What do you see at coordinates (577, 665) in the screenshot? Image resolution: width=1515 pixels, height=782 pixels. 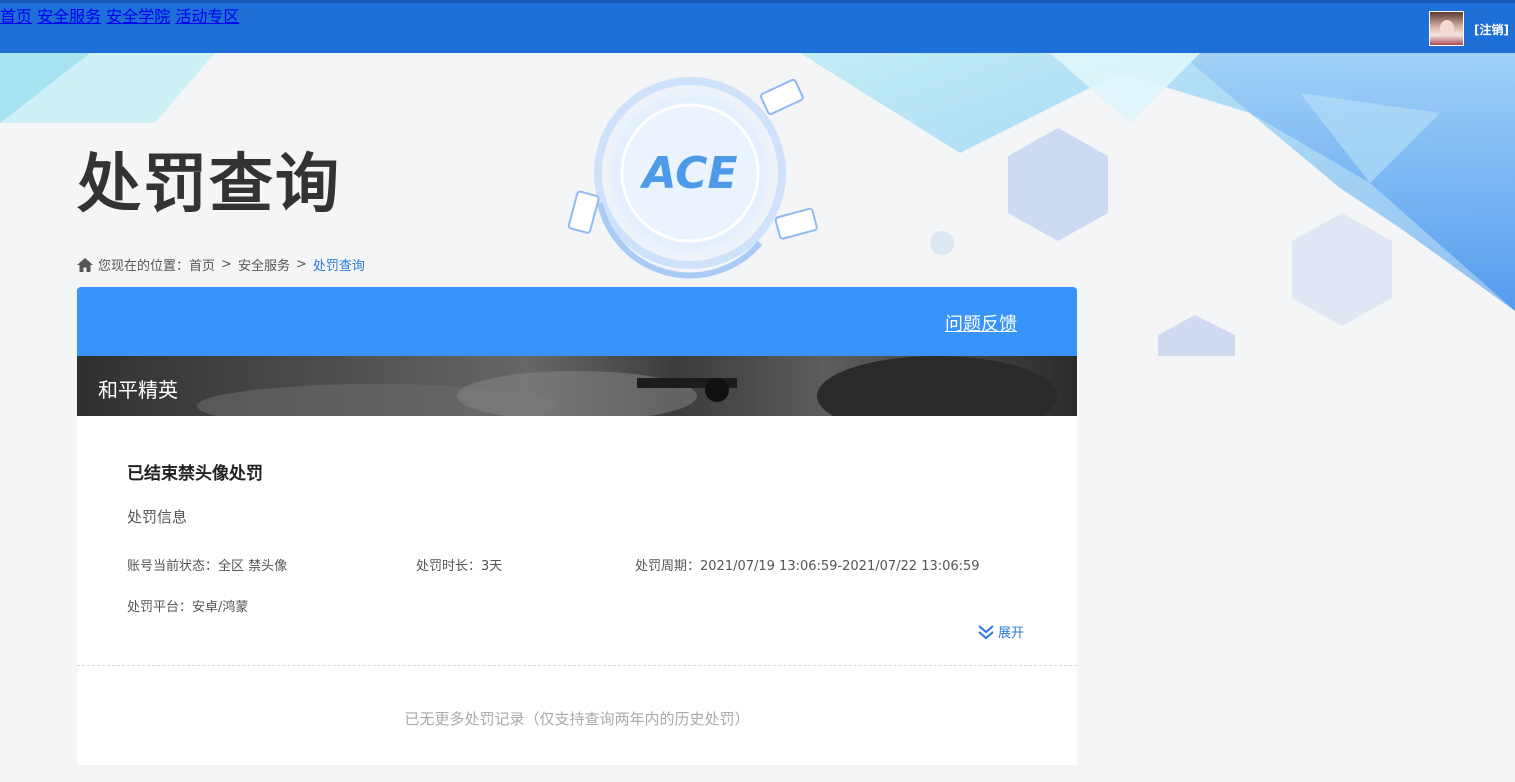 I see `divider` at bounding box center [577, 665].